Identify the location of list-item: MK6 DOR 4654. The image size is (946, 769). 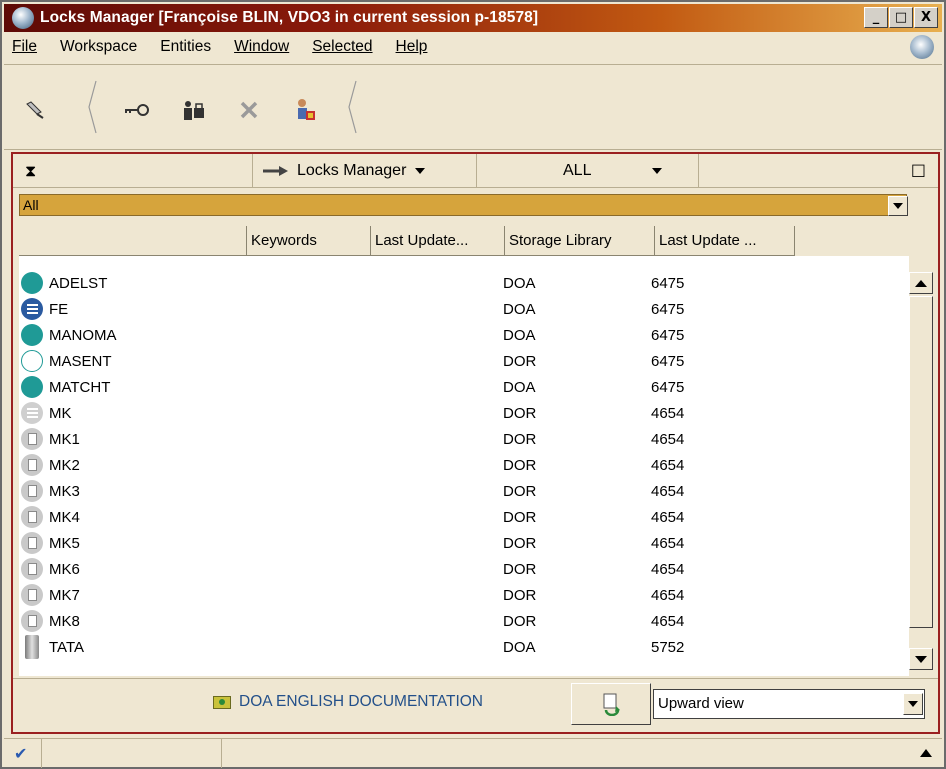
(464, 569).